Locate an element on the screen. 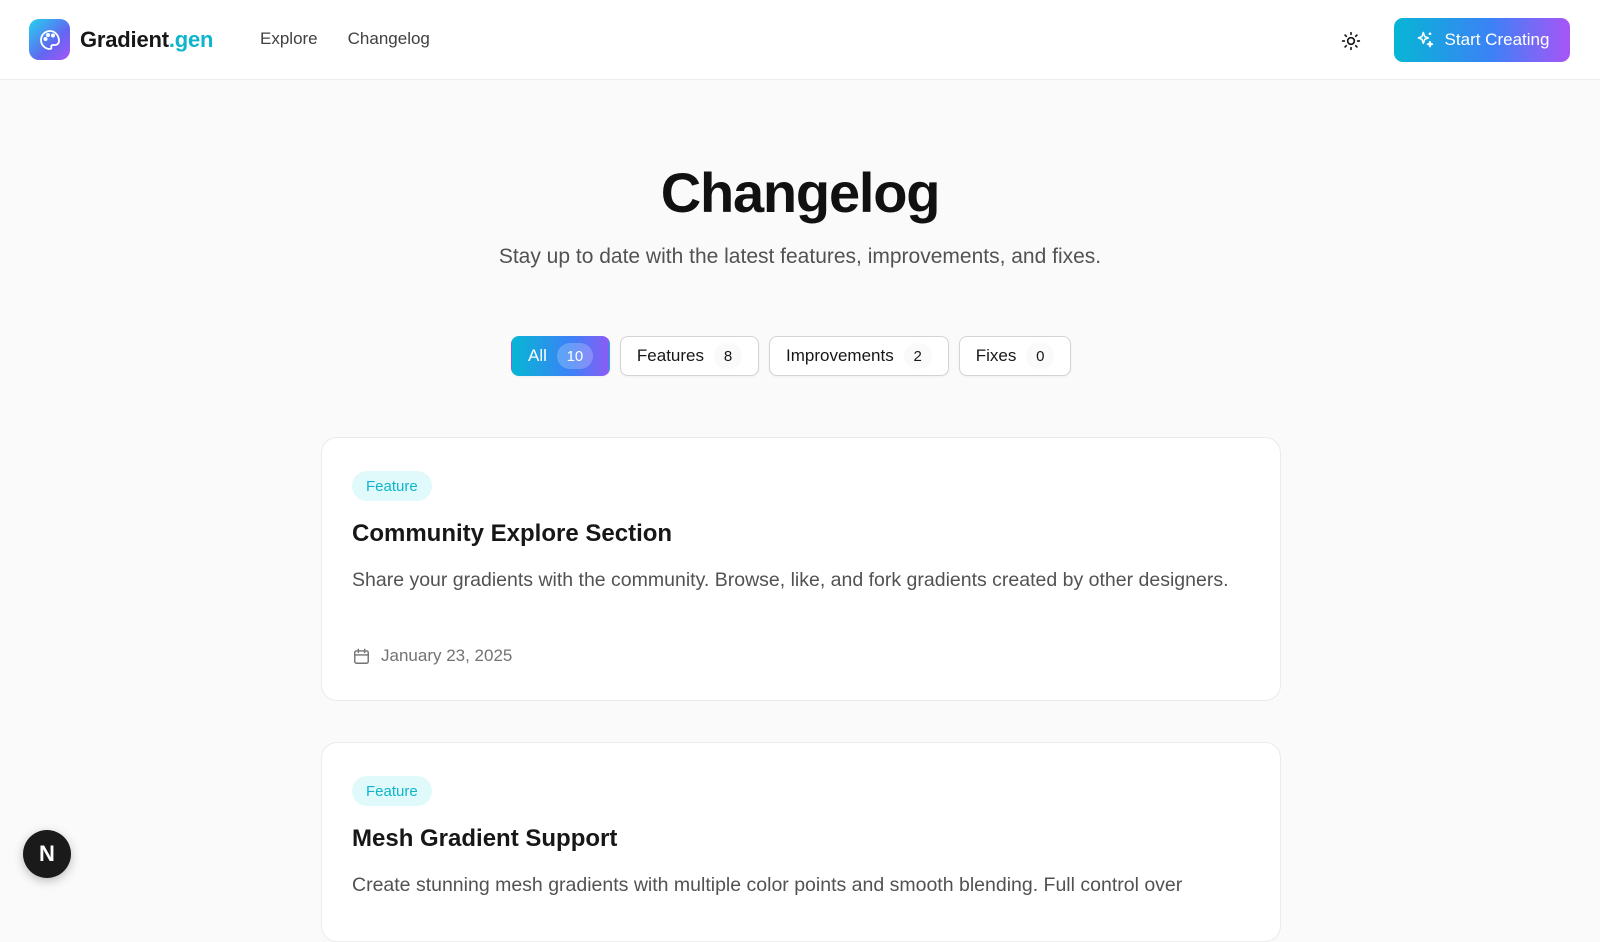 This screenshot has height=942, width=1600. filter-count: 2 is located at coordinates (917, 356).